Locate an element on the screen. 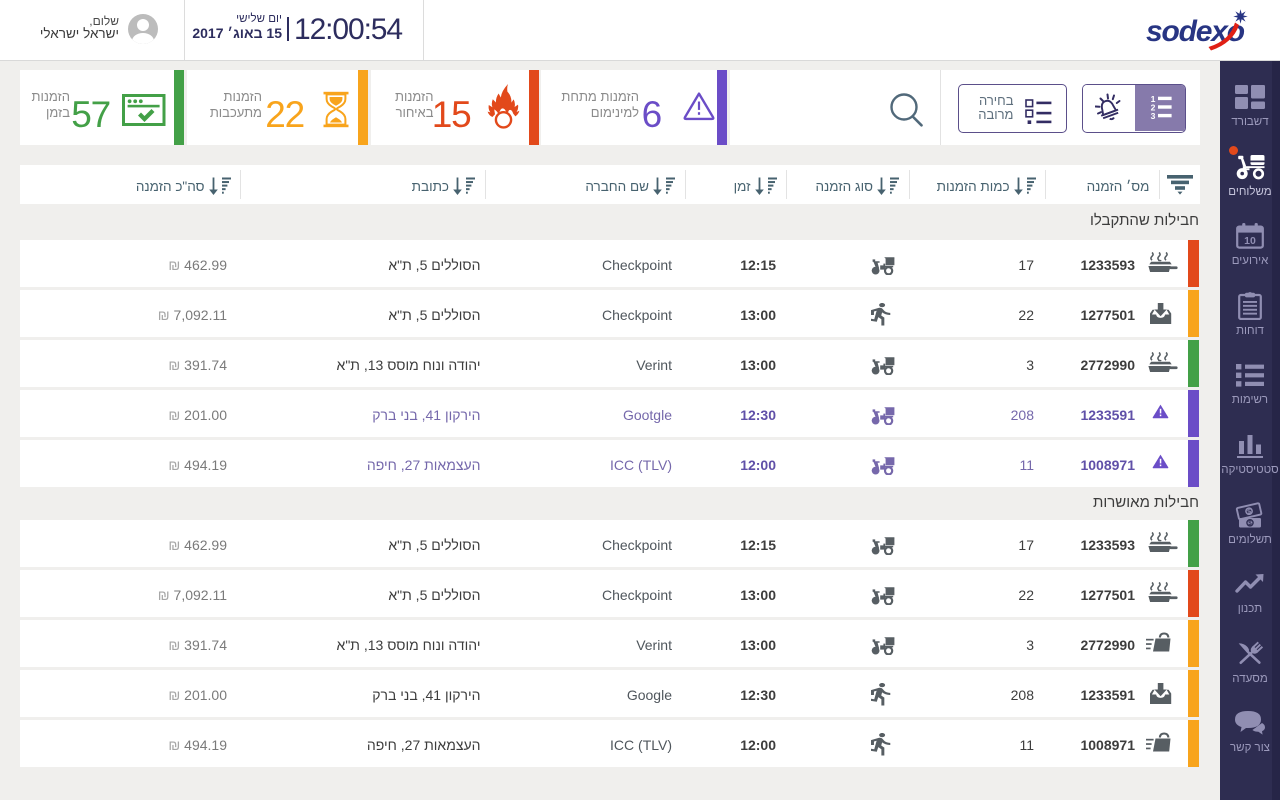 This screenshot has width=1280, height=800. svg-text: 10 is located at coordinates (1250, 241).